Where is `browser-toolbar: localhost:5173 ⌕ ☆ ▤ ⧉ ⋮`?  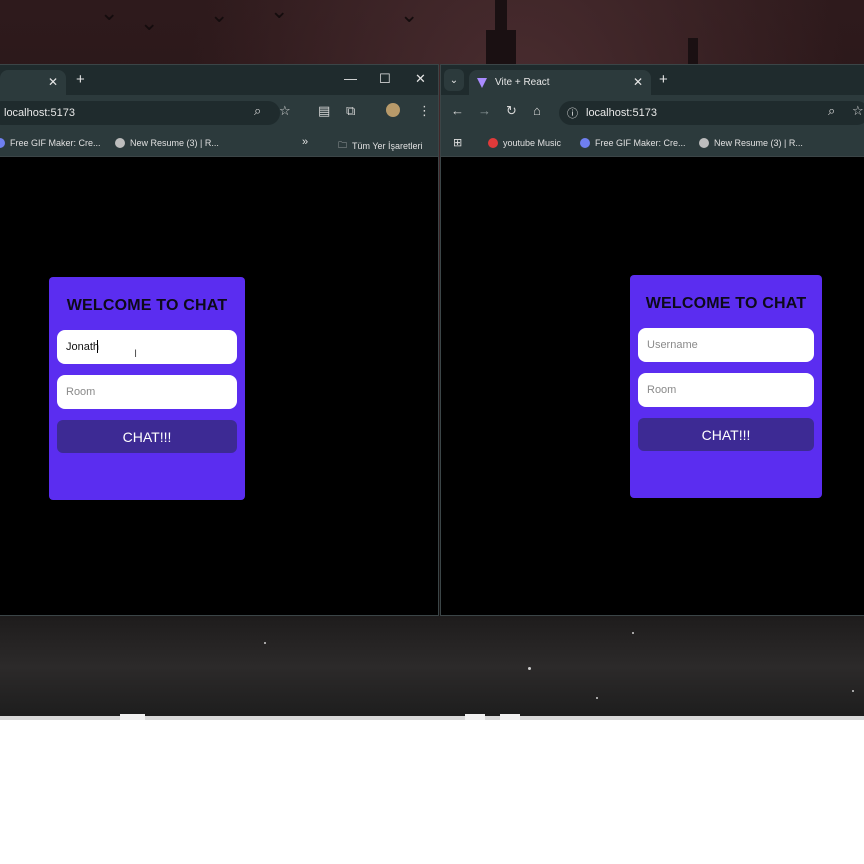 browser-toolbar: localhost:5173 ⌕ ☆ ▤ ⧉ ⋮ is located at coordinates (219, 113).